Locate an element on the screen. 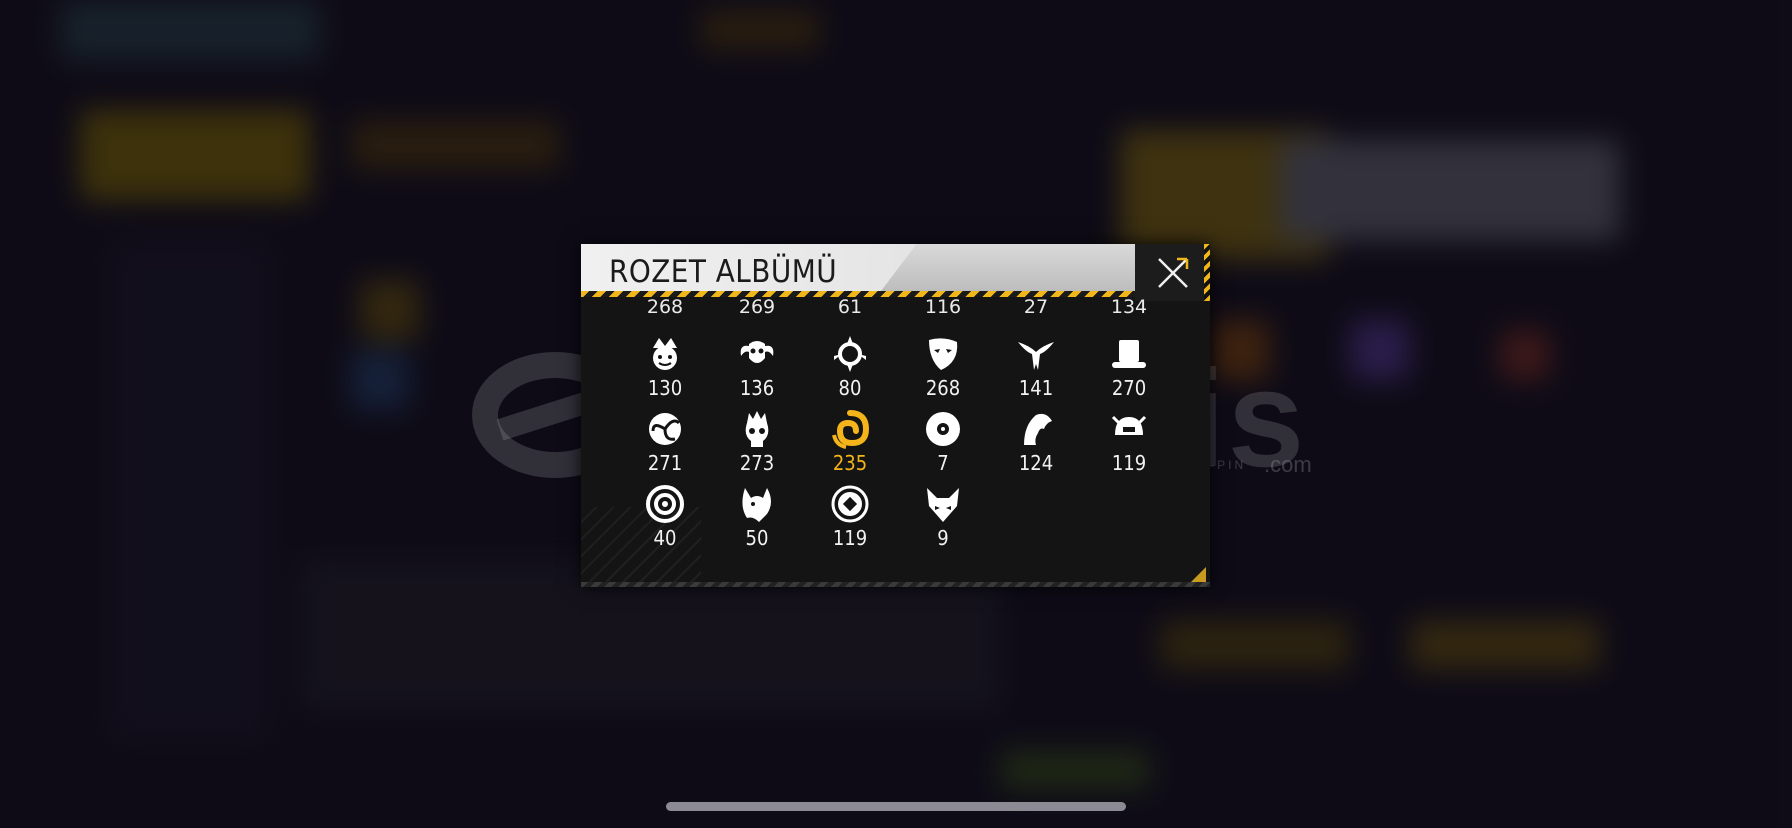 The height and width of the screenshot is (828, 1792). badge-item: 9 is located at coordinates (943, 517).